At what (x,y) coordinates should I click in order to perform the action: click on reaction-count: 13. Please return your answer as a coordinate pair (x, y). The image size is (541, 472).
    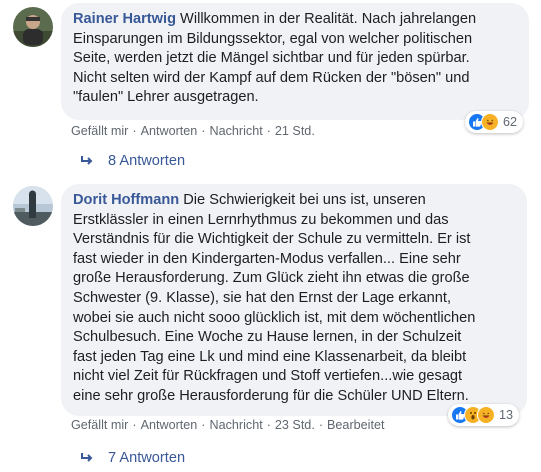
    Looking at the image, I should click on (506, 415).